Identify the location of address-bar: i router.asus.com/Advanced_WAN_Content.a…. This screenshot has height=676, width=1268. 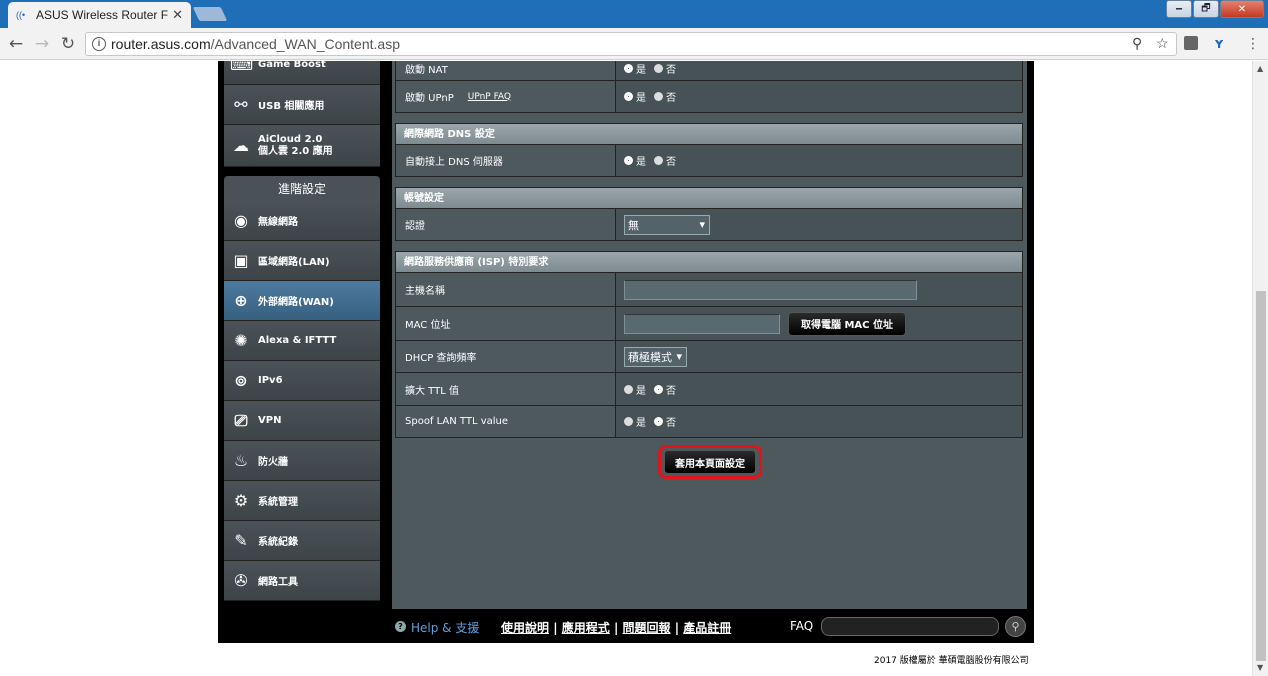
(631, 44).